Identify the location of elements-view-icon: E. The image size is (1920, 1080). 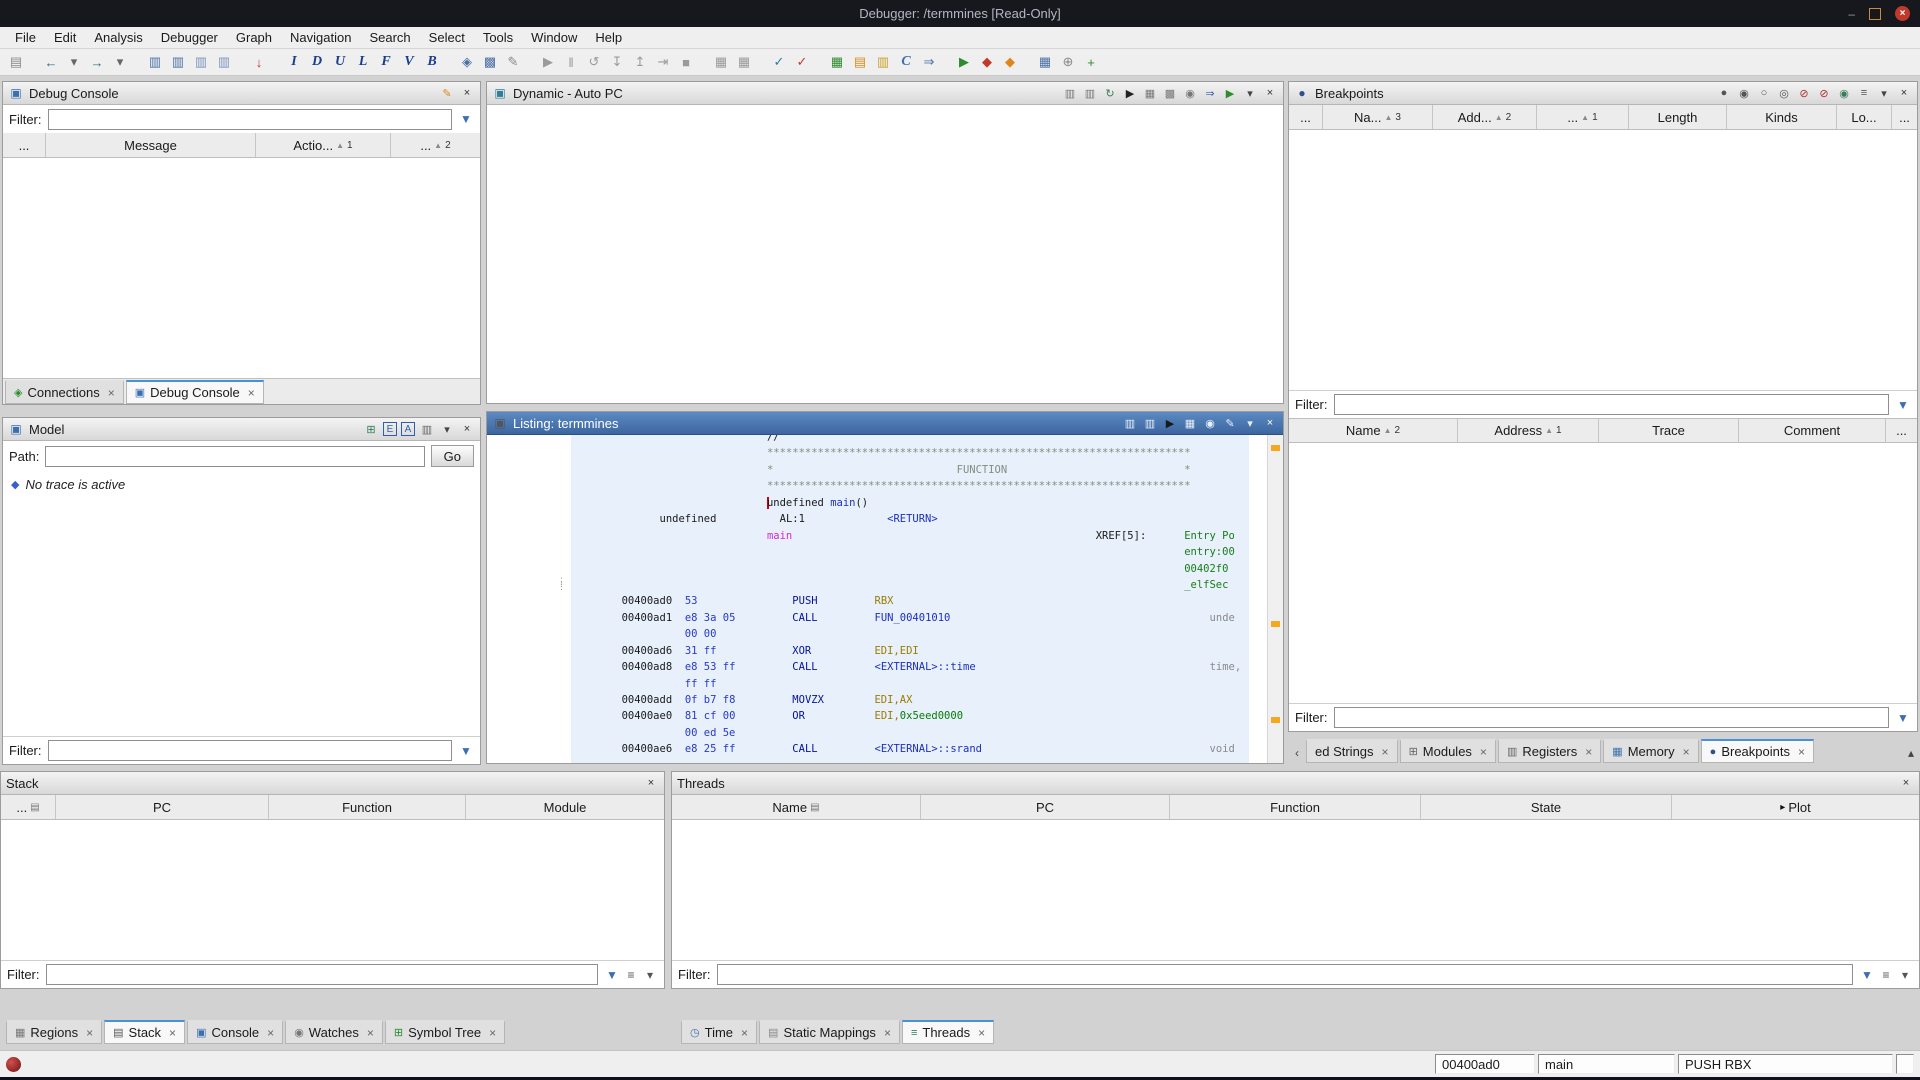
(390, 429).